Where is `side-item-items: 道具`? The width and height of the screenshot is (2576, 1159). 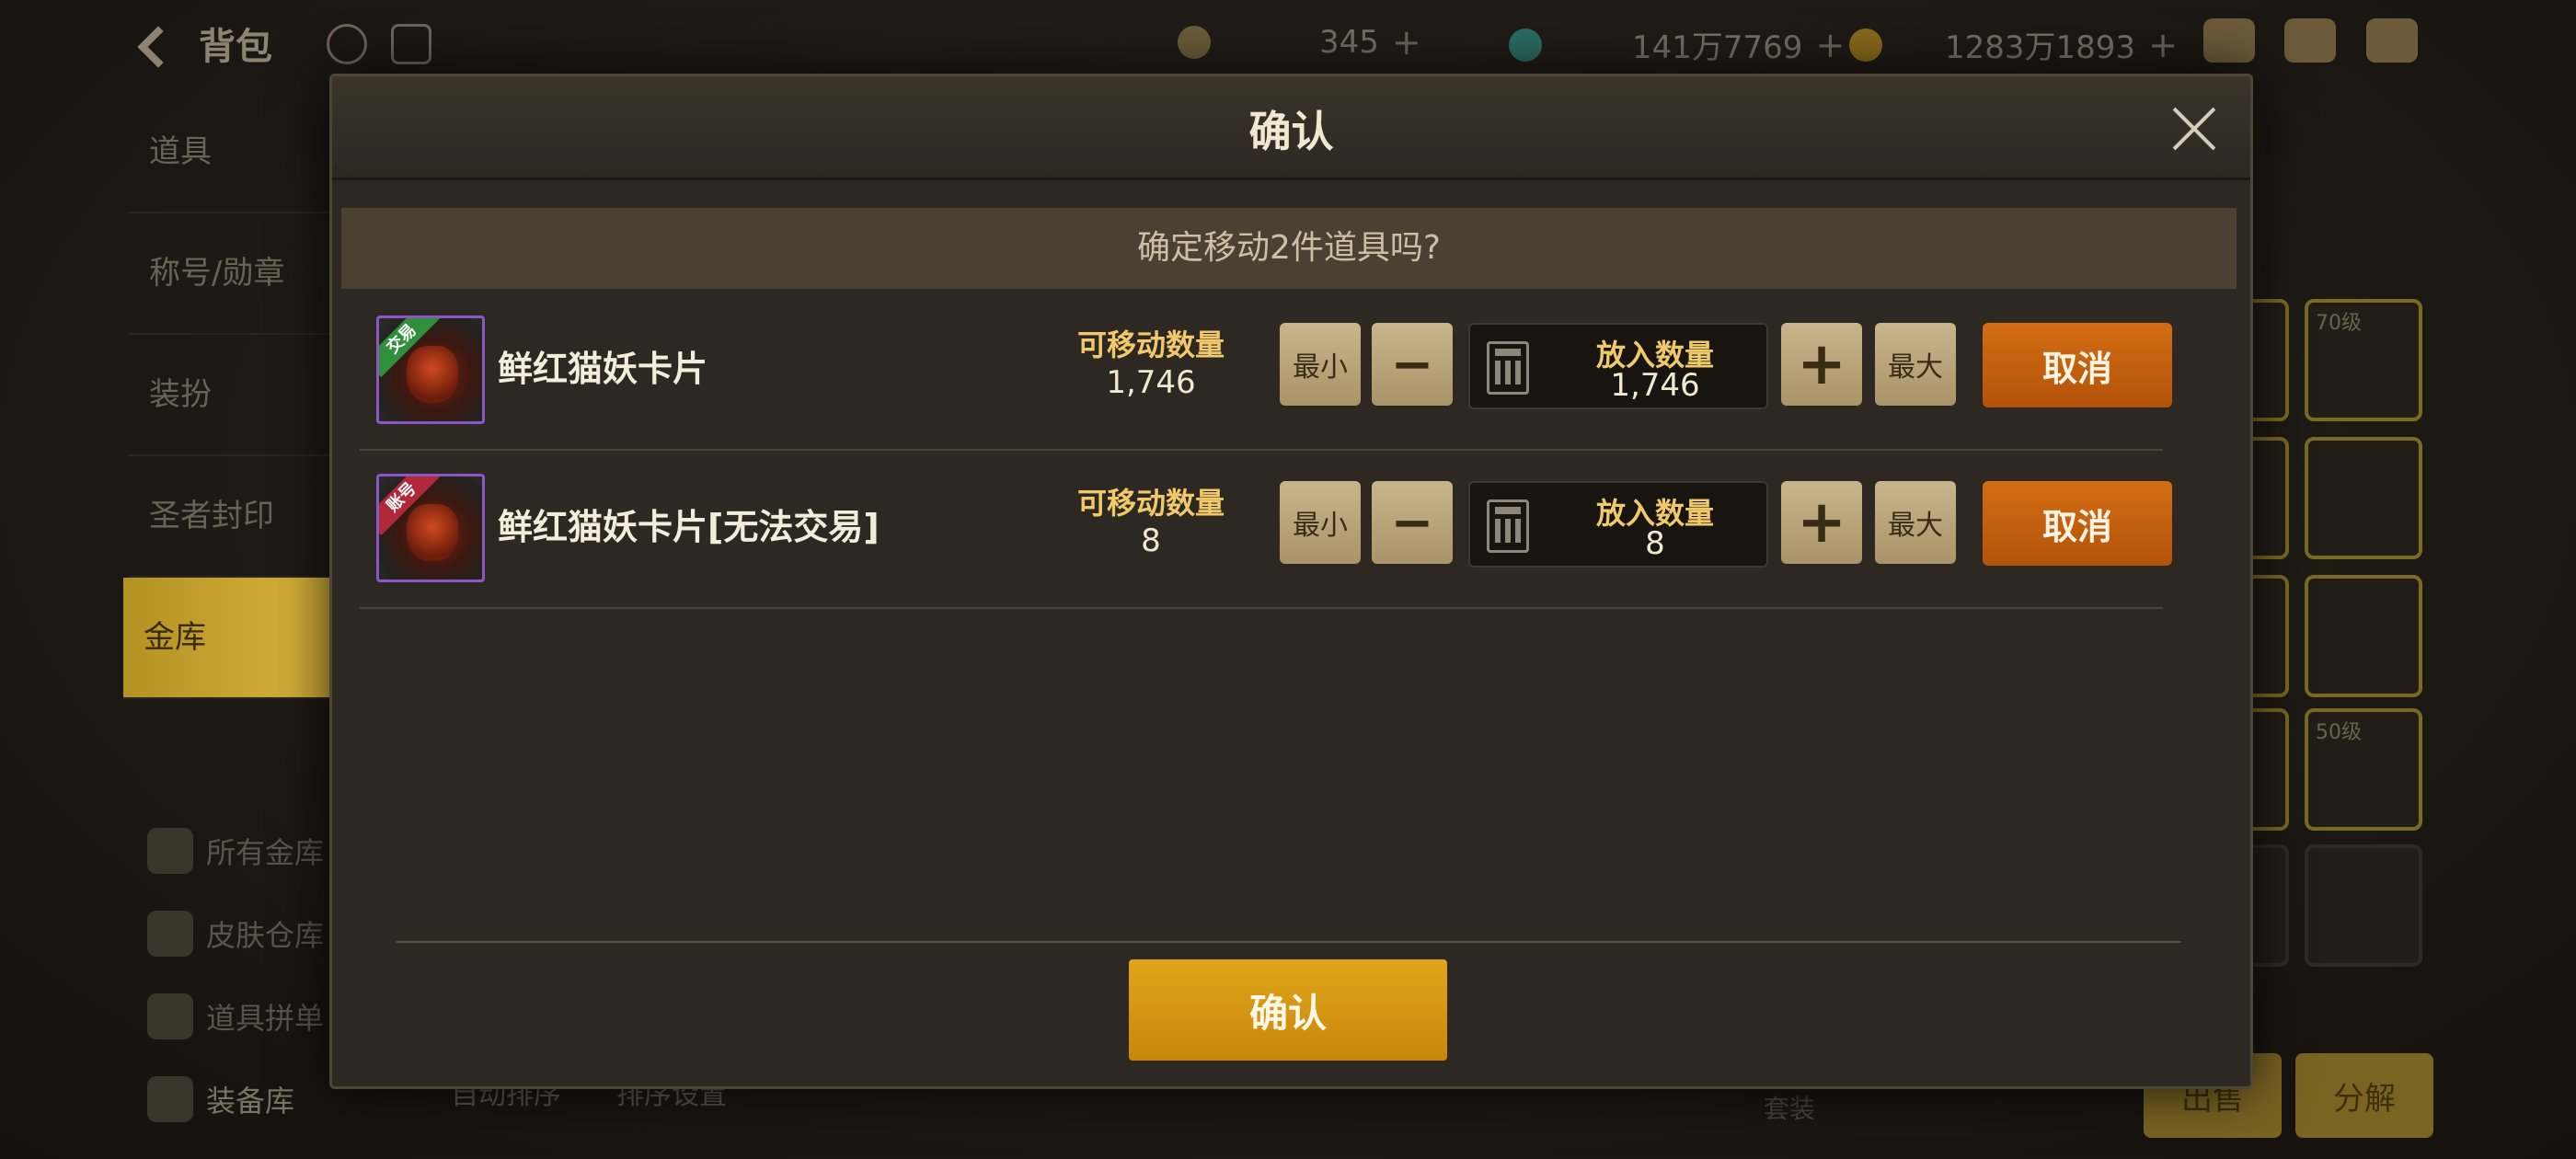 side-item-items: 道具 is located at coordinates (230, 152).